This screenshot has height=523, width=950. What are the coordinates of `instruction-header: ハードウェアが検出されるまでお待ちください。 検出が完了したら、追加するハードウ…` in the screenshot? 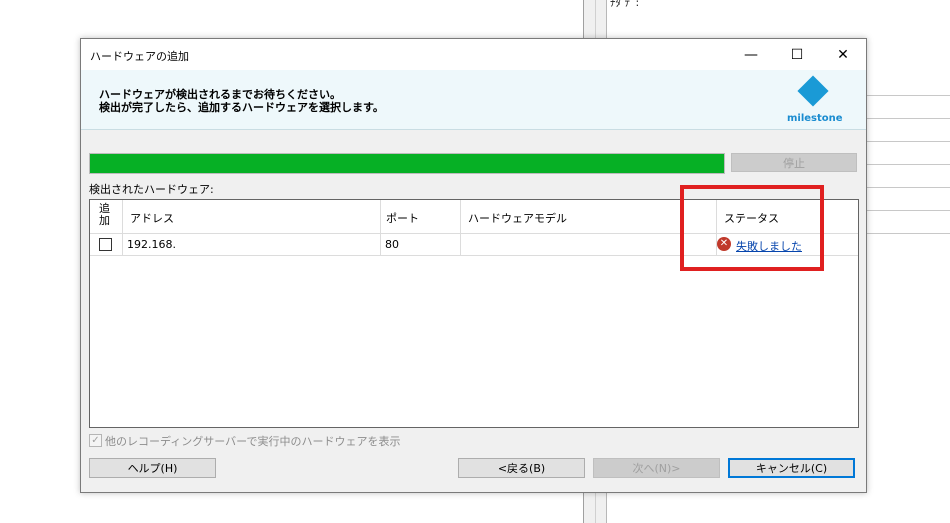 It's located at (473, 100).